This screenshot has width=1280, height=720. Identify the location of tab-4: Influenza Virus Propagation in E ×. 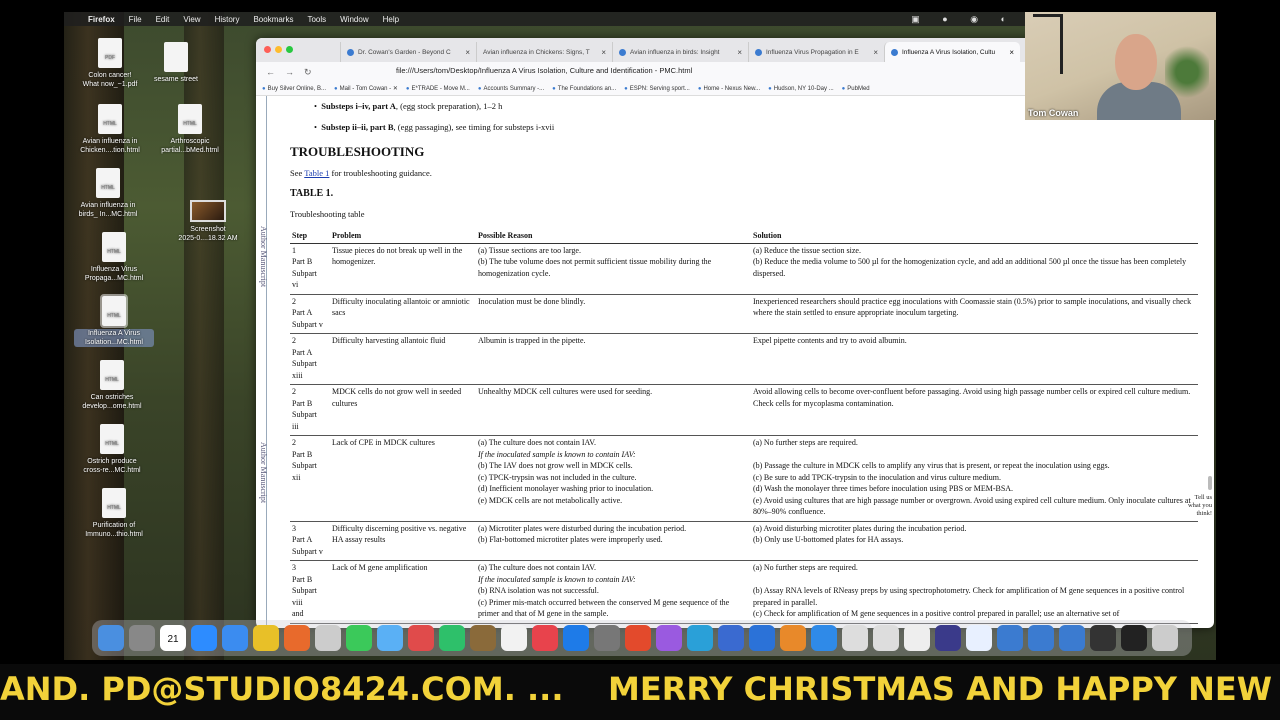
(816, 52).